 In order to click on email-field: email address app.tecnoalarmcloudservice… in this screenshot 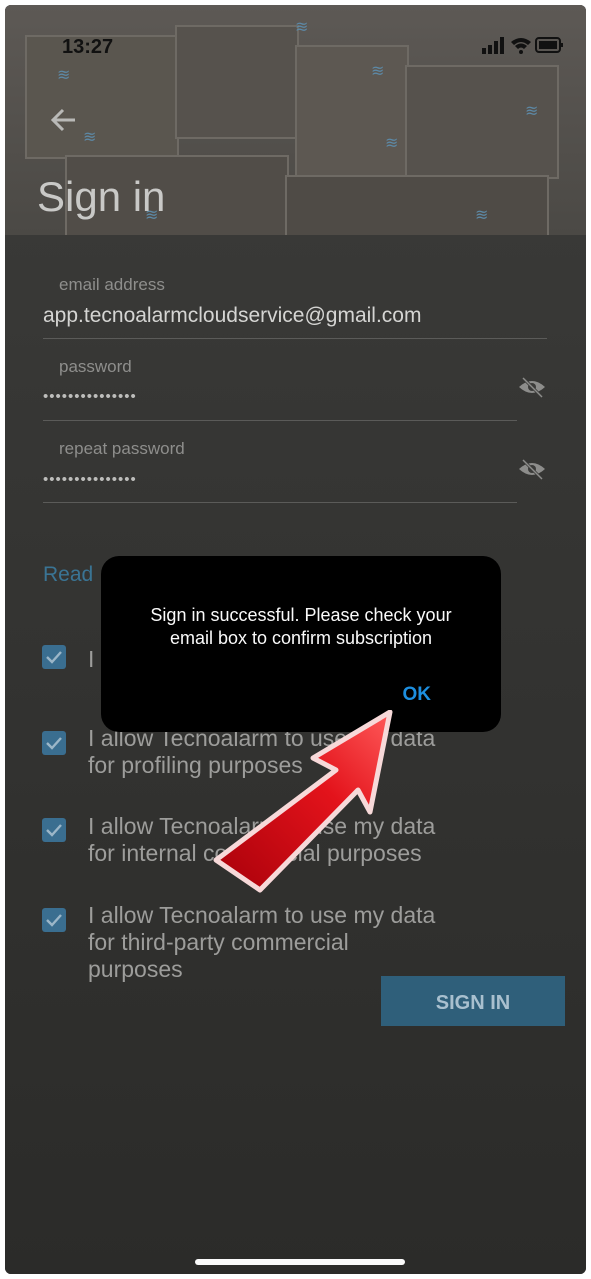, I will do `click(295, 305)`.